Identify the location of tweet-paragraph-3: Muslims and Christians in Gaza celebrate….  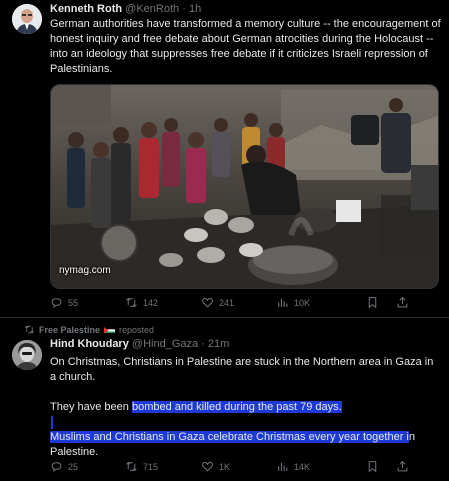
(246, 445).